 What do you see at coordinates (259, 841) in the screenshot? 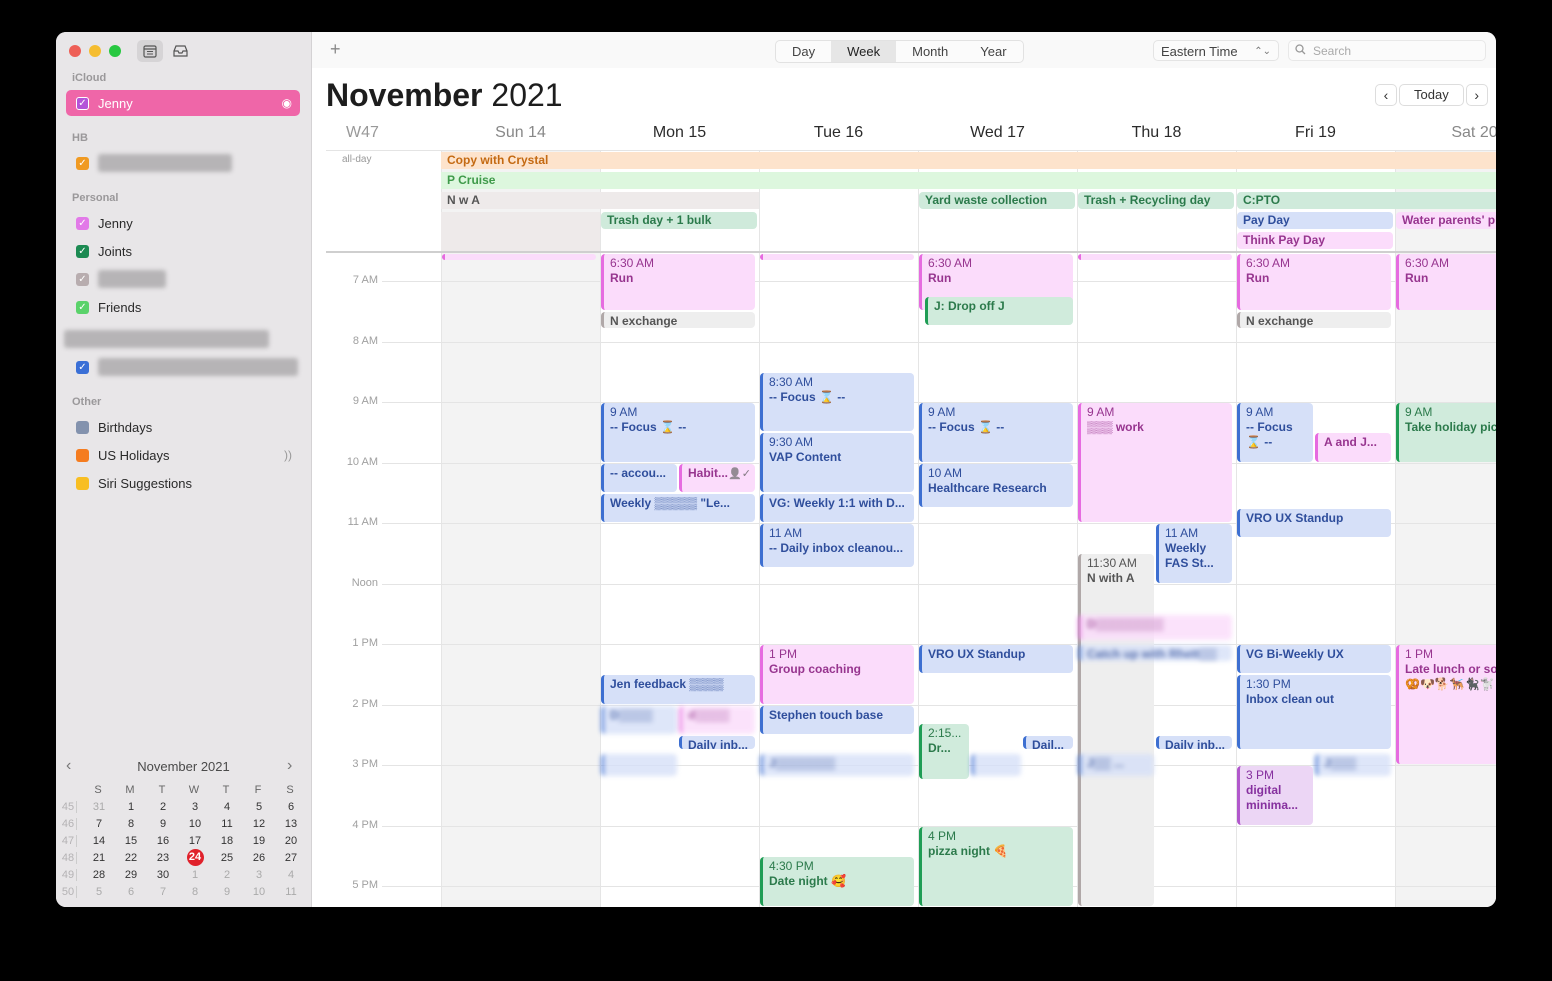
I see `mini-day: 19` at bounding box center [259, 841].